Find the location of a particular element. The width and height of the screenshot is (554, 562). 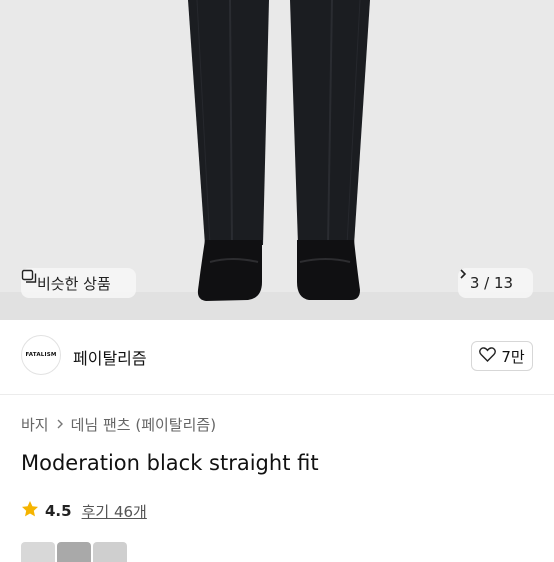

image-counter-button: 3 / 13 is located at coordinates (495, 283).